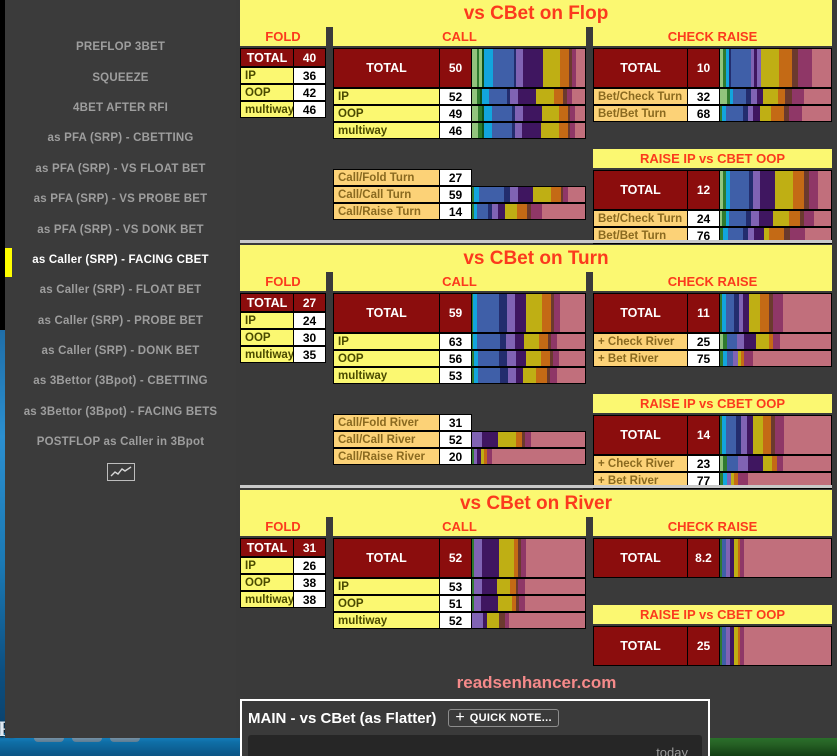 This screenshot has width=837, height=756. Describe the element at coordinates (386, 603) in the screenshot. I see `row-label: OOP` at that location.